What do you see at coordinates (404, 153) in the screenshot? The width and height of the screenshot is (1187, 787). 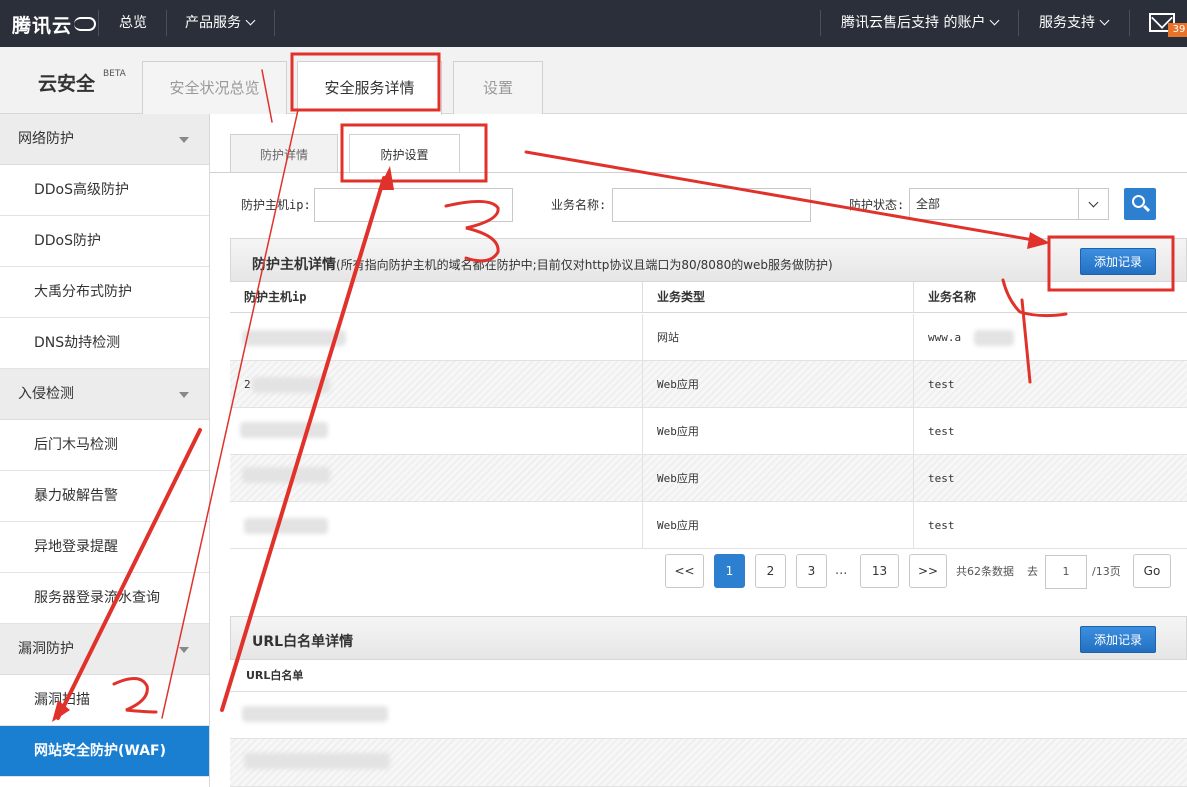 I see `tab-protection-settings: 防护设置` at bounding box center [404, 153].